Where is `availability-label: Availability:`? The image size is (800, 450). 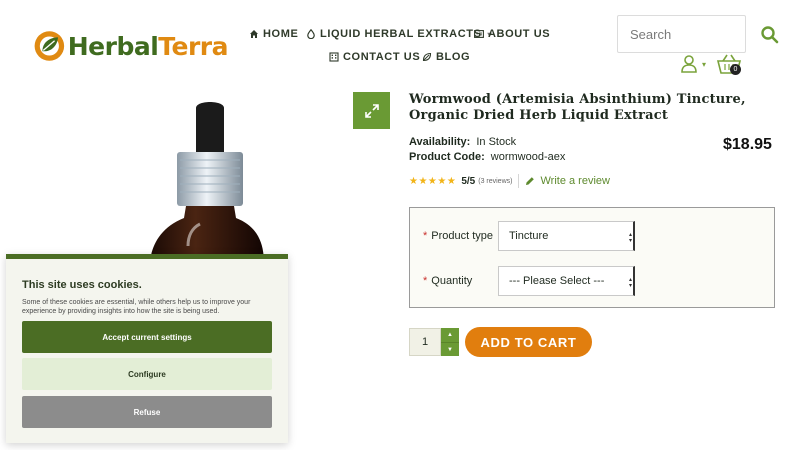 availability-label: Availability: is located at coordinates (440, 142).